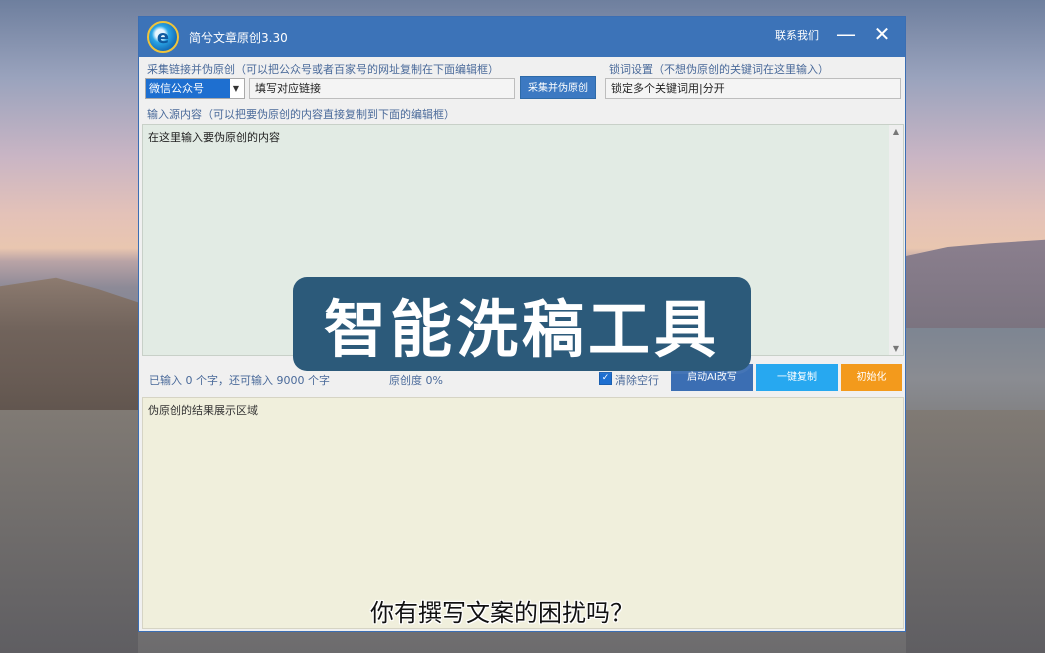 The height and width of the screenshot is (653, 1045). What do you see at coordinates (214, 137) in the screenshot?
I see `source-placeholder: 在这里输入要伪原创的内容` at bounding box center [214, 137].